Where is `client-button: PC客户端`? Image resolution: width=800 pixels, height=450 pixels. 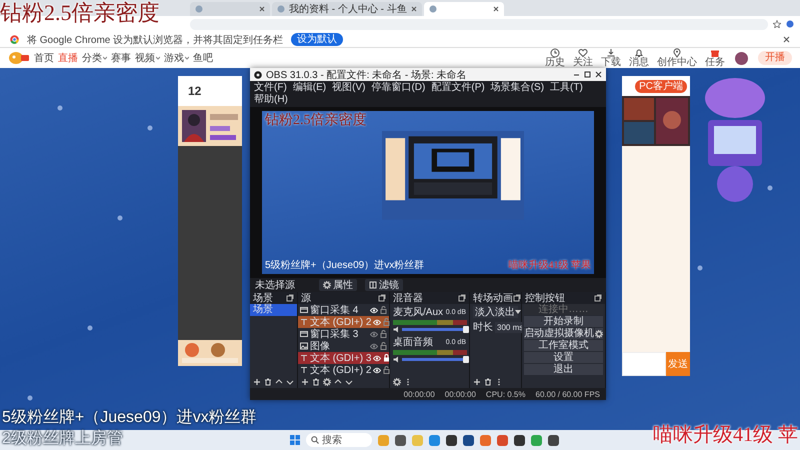
client-button: PC客户端 is located at coordinates (661, 86).